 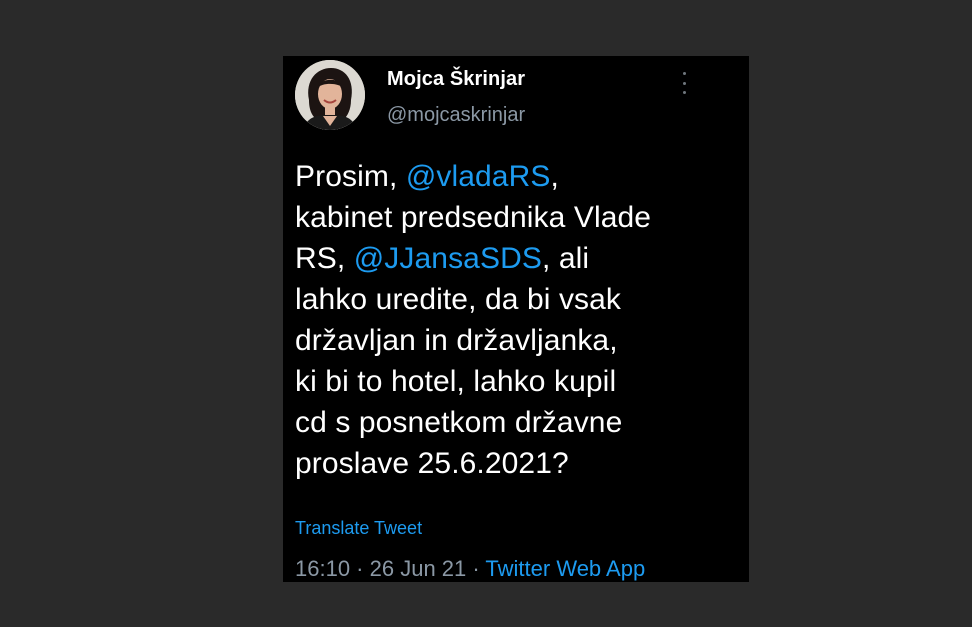 I want to click on tweet-line: kabinet predsednika Vlade, so click(x=515, y=217).